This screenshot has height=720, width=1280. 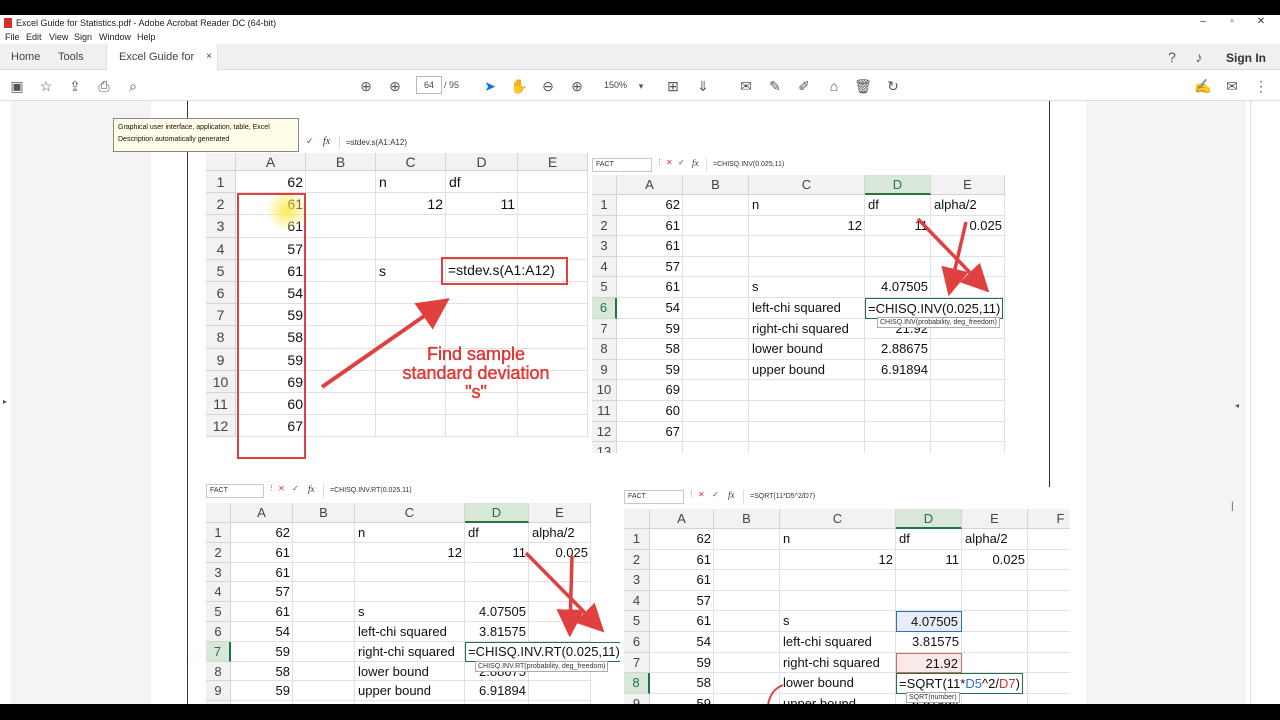 I want to click on cell-c8: lower bound, so click(x=807, y=349).